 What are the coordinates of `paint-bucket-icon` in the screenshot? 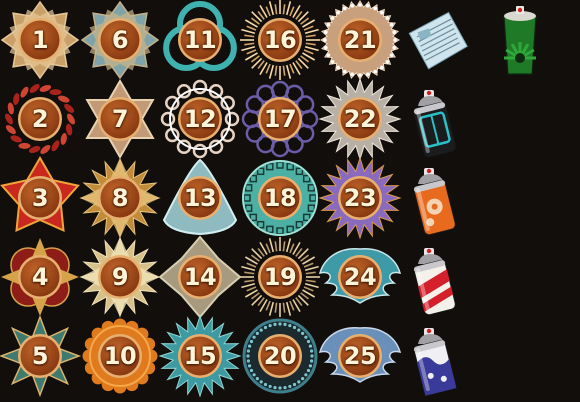 It's located at (520, 40).